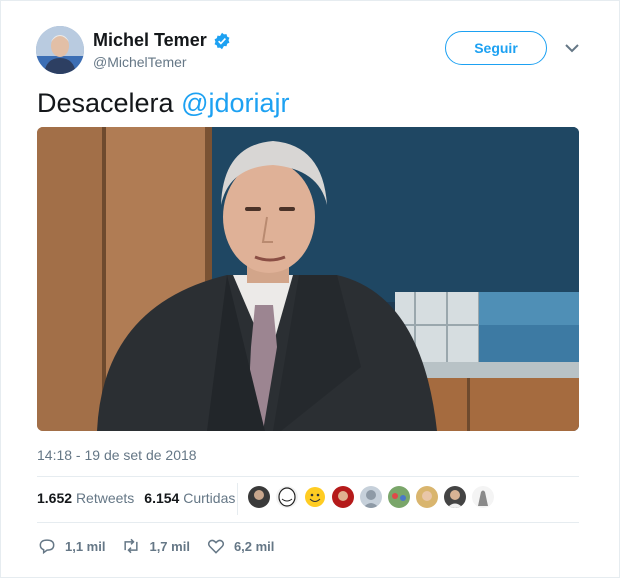  I want to click on tweet-text: Desacelera @jdoriajr, so click(163, 103).